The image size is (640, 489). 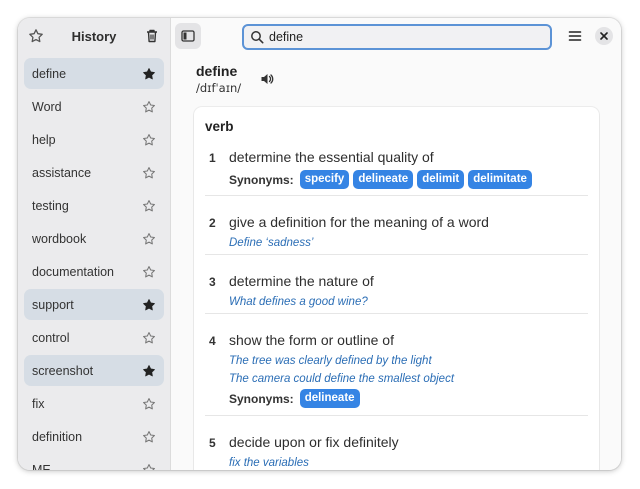 I want to click on search-input, so click(x=399, y=37).